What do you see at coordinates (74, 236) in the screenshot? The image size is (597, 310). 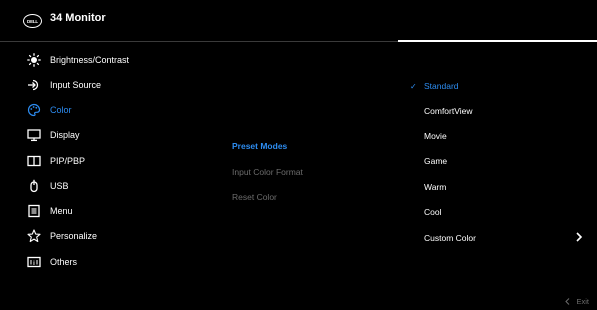 I see `menu-item-label: Personalize` at bounding box center [74, 236].